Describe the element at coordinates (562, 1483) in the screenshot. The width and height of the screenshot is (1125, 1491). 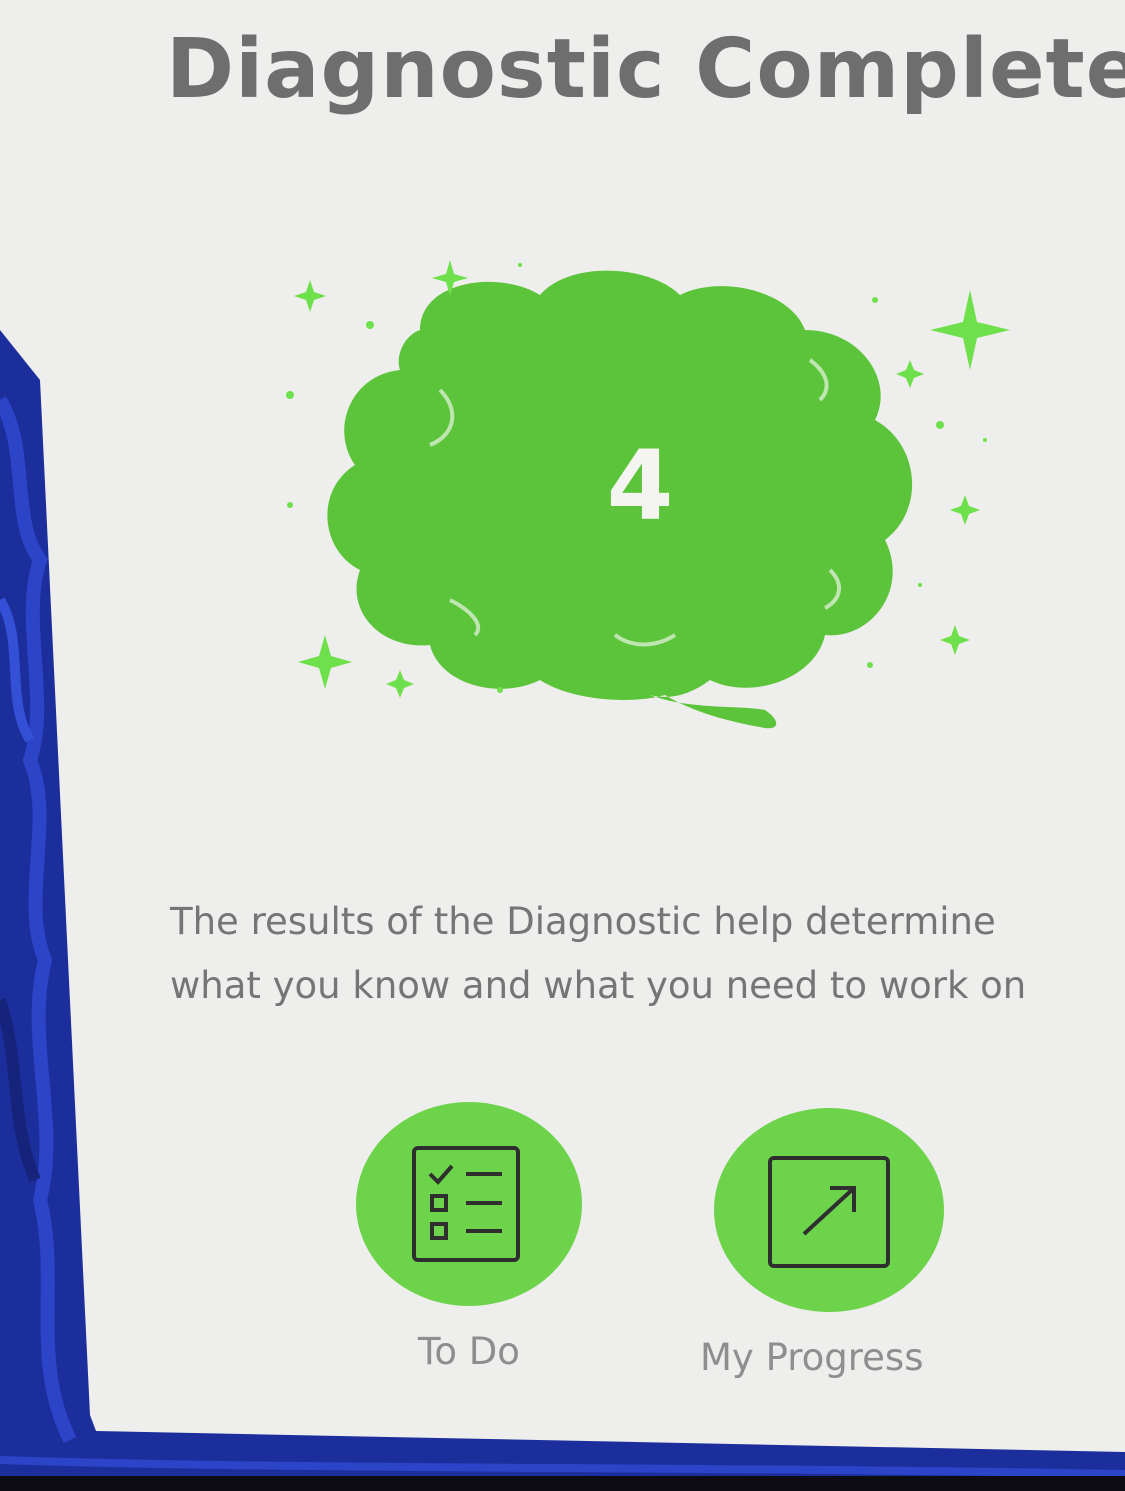
I see `bottom-bezel` at that location.